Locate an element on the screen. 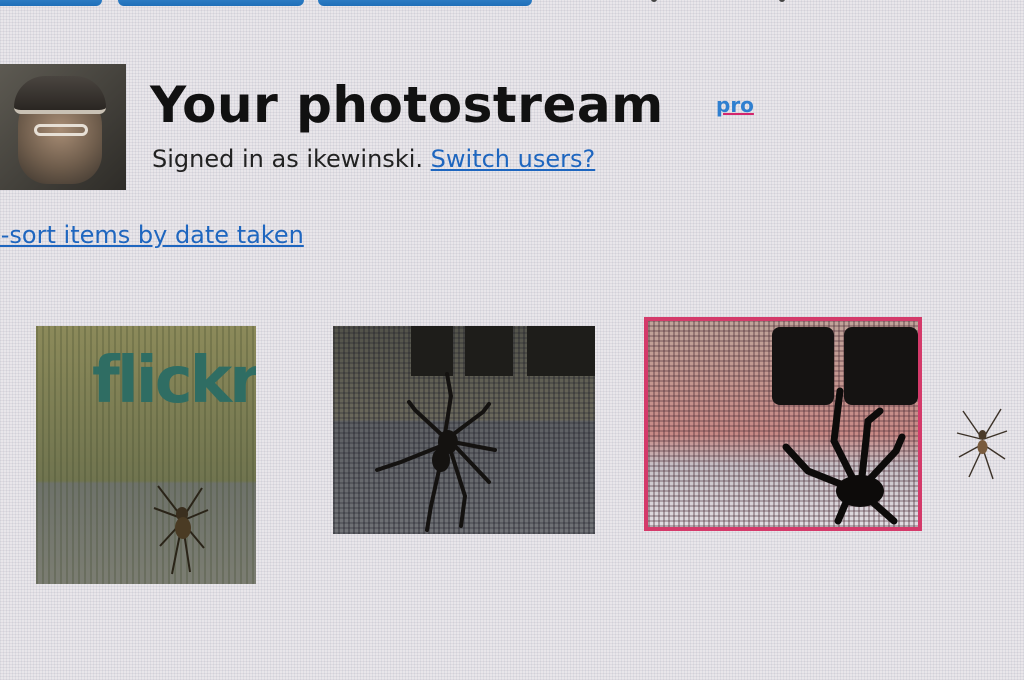 This screenshot has height=680, width=1024. avatar is located at coordinates (63, 127).